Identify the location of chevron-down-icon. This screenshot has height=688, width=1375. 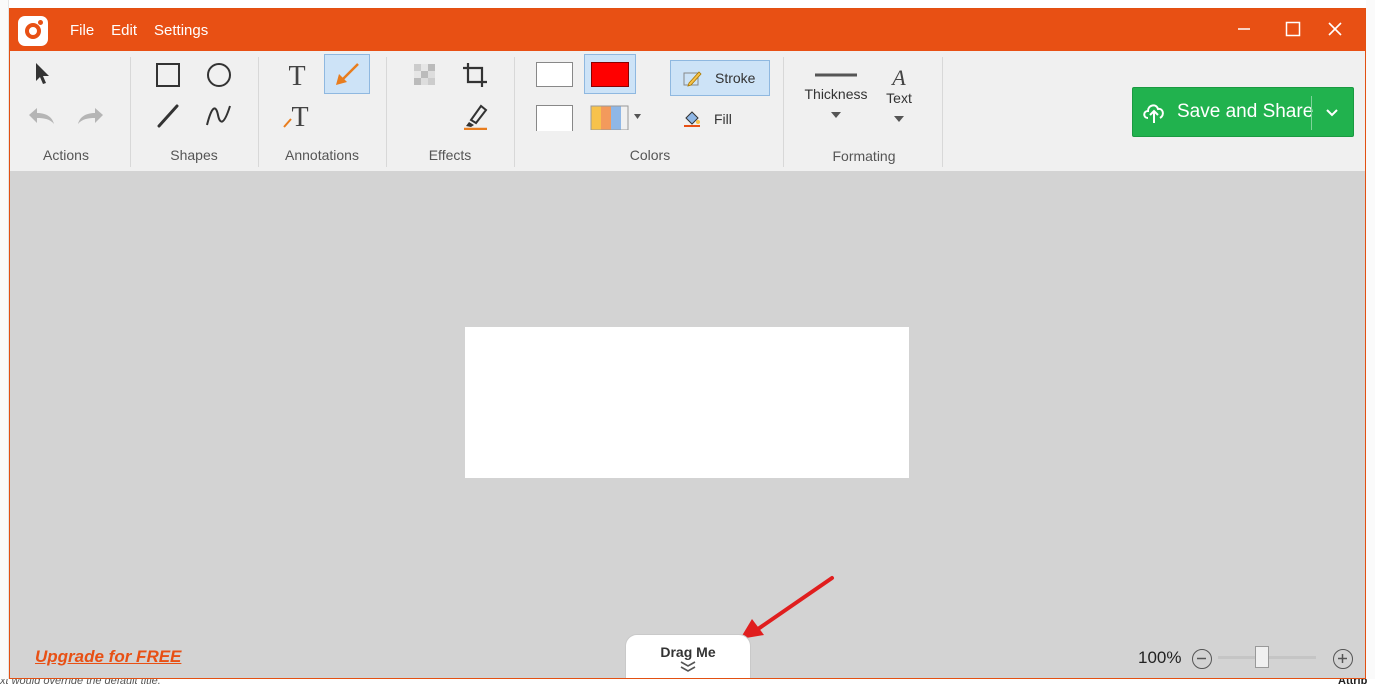
(1332, 113).